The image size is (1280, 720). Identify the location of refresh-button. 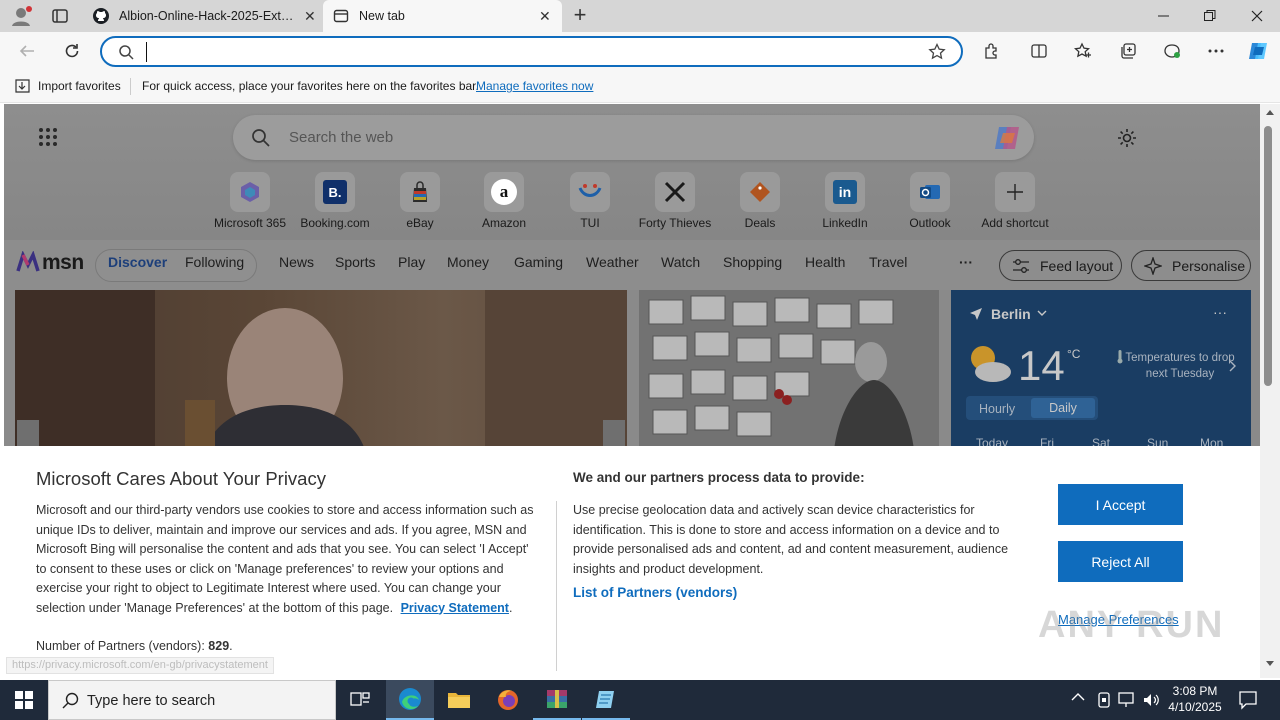
(72, 51).